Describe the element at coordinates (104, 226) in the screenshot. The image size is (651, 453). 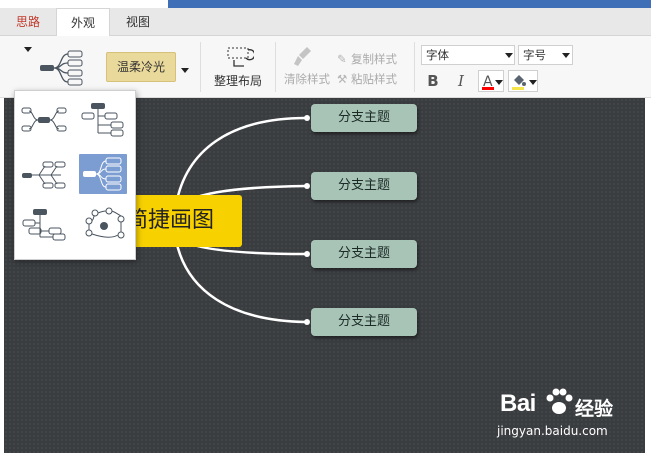
I see `layout-option-radial-icon` at that location.